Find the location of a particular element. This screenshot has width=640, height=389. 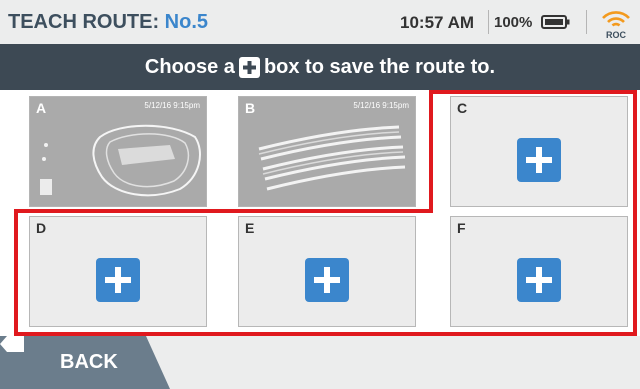

slot-label: F is located at coordinates (461, 228).